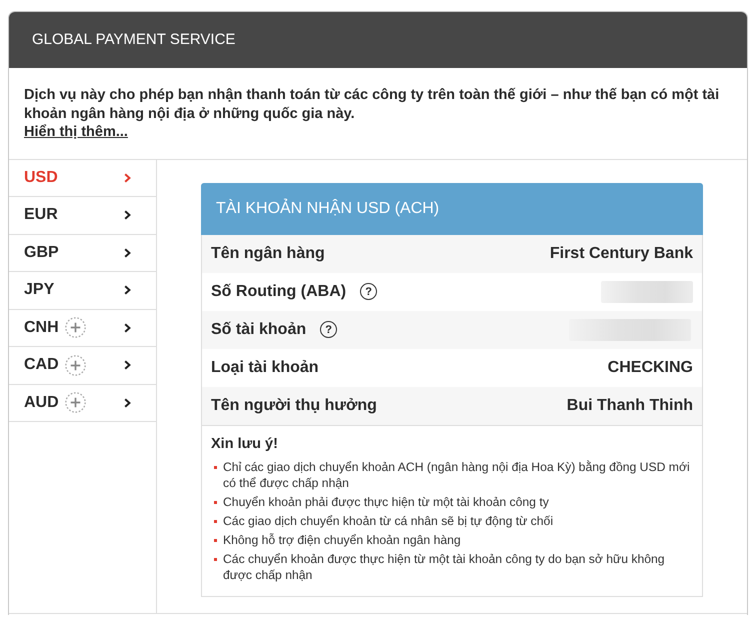  Describe the element at coordinates (457, 474) in the screenshot. I see `note-text: Chỉ các giao dịch chuyển khoản ACH (ngân hàng nội địa Hoa Kỳ) bằng đồng USD mới có thể được chấp nhận` at that location.